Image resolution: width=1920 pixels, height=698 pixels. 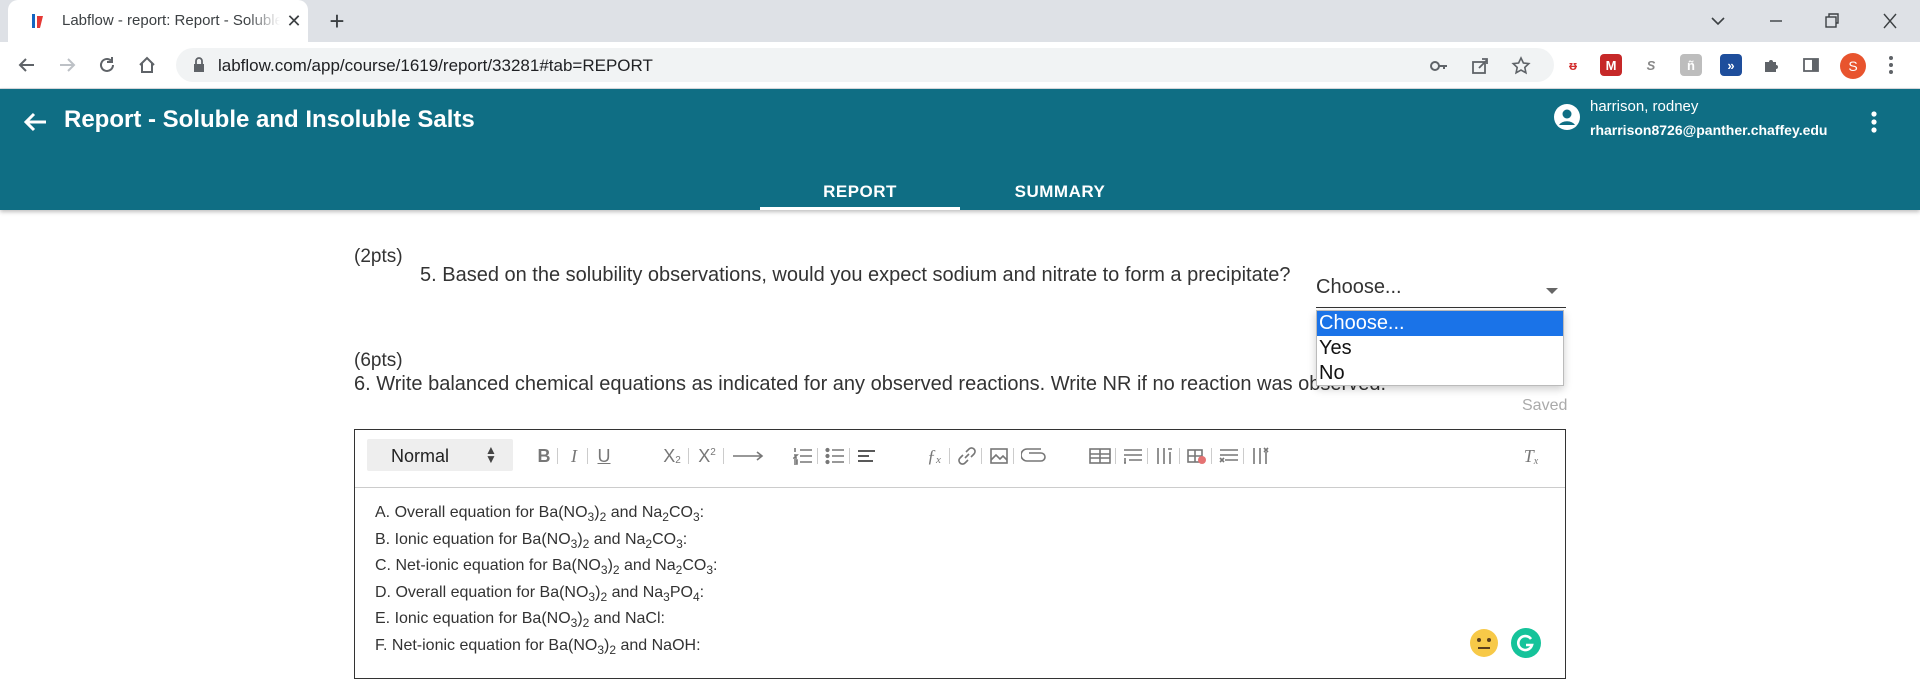 I want to click on delete-column-icon, so click(x=1261, y=456).